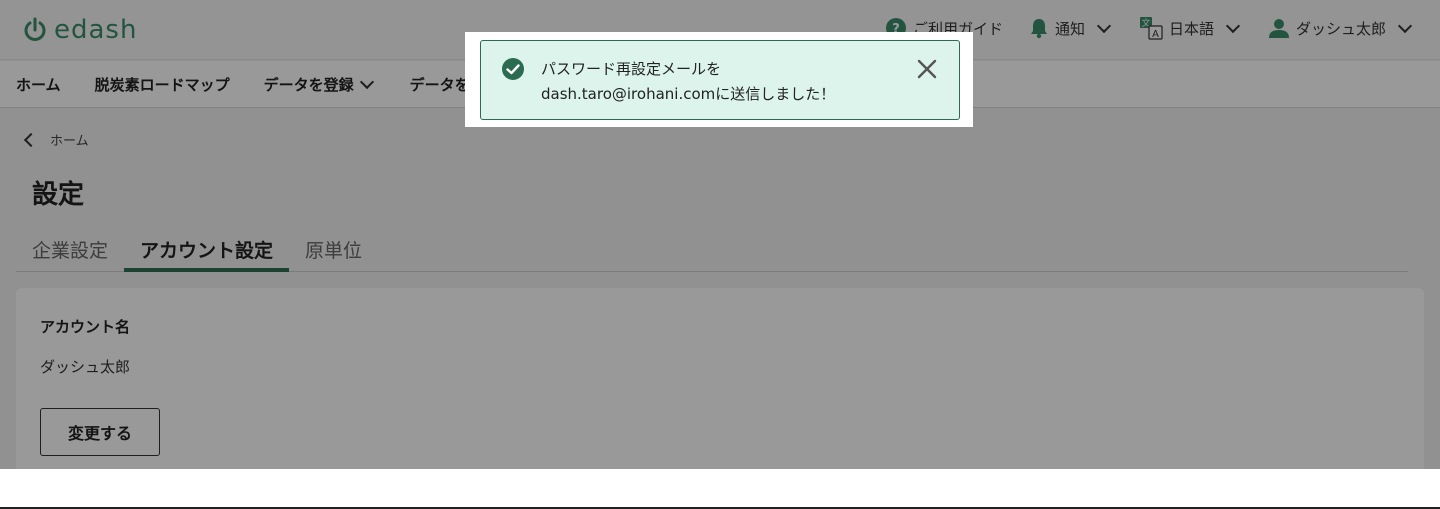 This screenshot has height=509, width=1440. What do you see at coordinates (513, 69) in the screenshot?
I see `check-circle-icon` at bounding box center [513, 69].